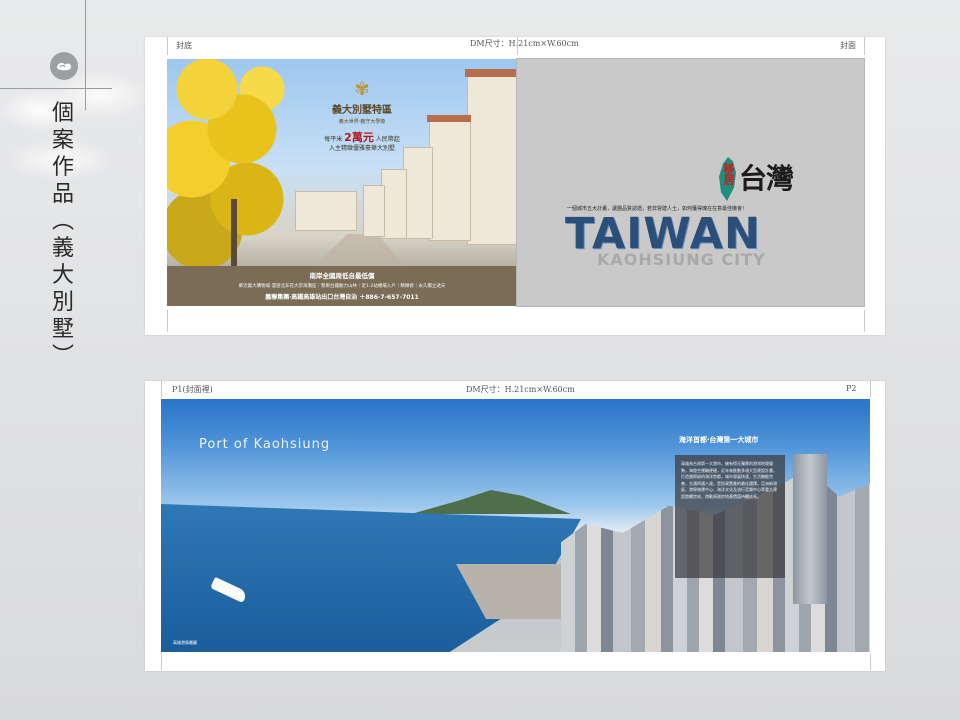  What do you see at coordinates (728, 174) in the screenshot?
I see `yiju-text: 移居` at bounding box center [728, 174].